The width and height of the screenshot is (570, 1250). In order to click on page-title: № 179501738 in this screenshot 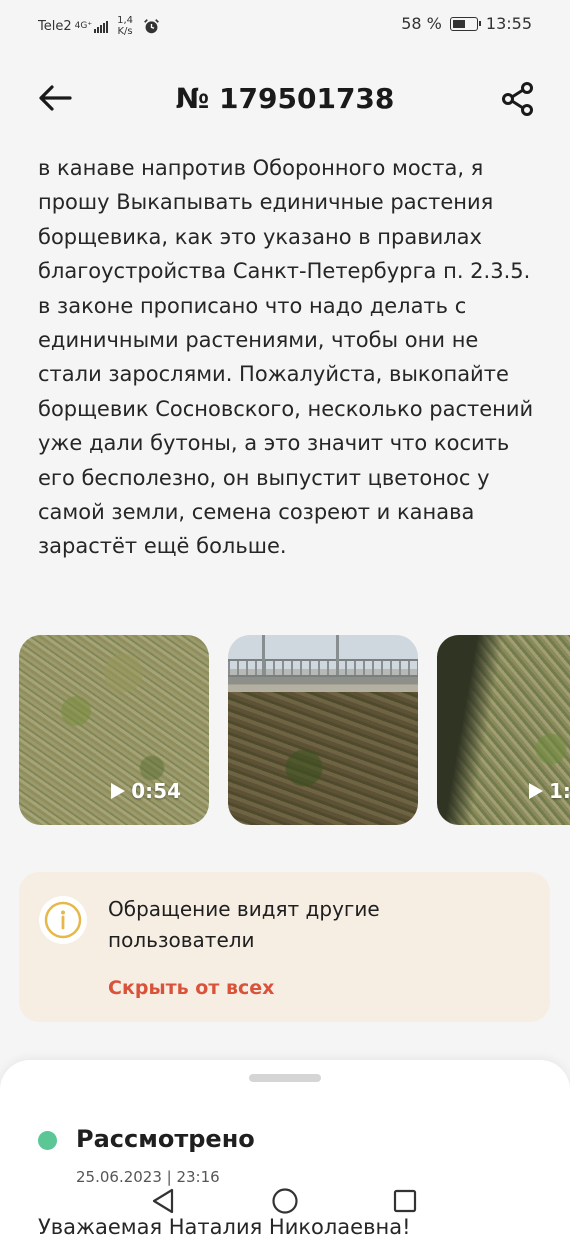, I will do `click(285, 98)`.